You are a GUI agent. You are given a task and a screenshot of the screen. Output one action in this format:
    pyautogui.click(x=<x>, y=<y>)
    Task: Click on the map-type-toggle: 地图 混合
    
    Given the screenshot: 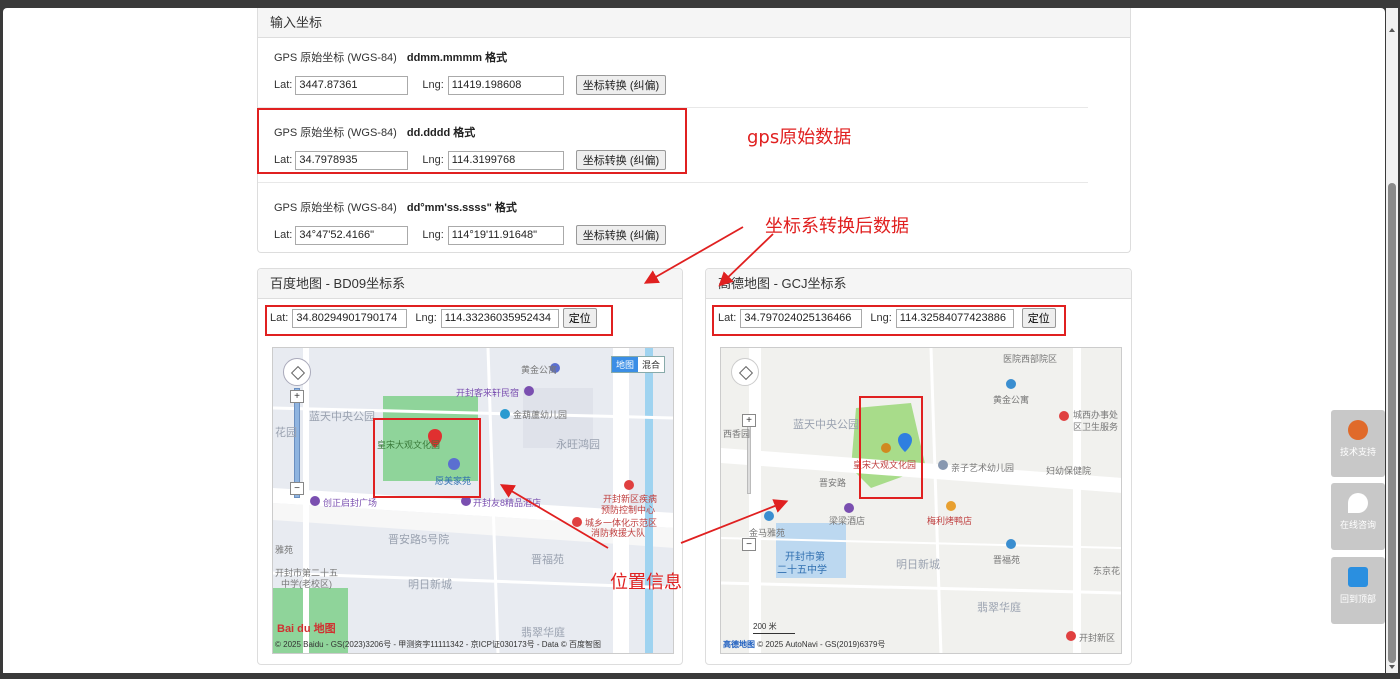 What is the action you would take?
    pyautogui.click(x=637, y=364)
    